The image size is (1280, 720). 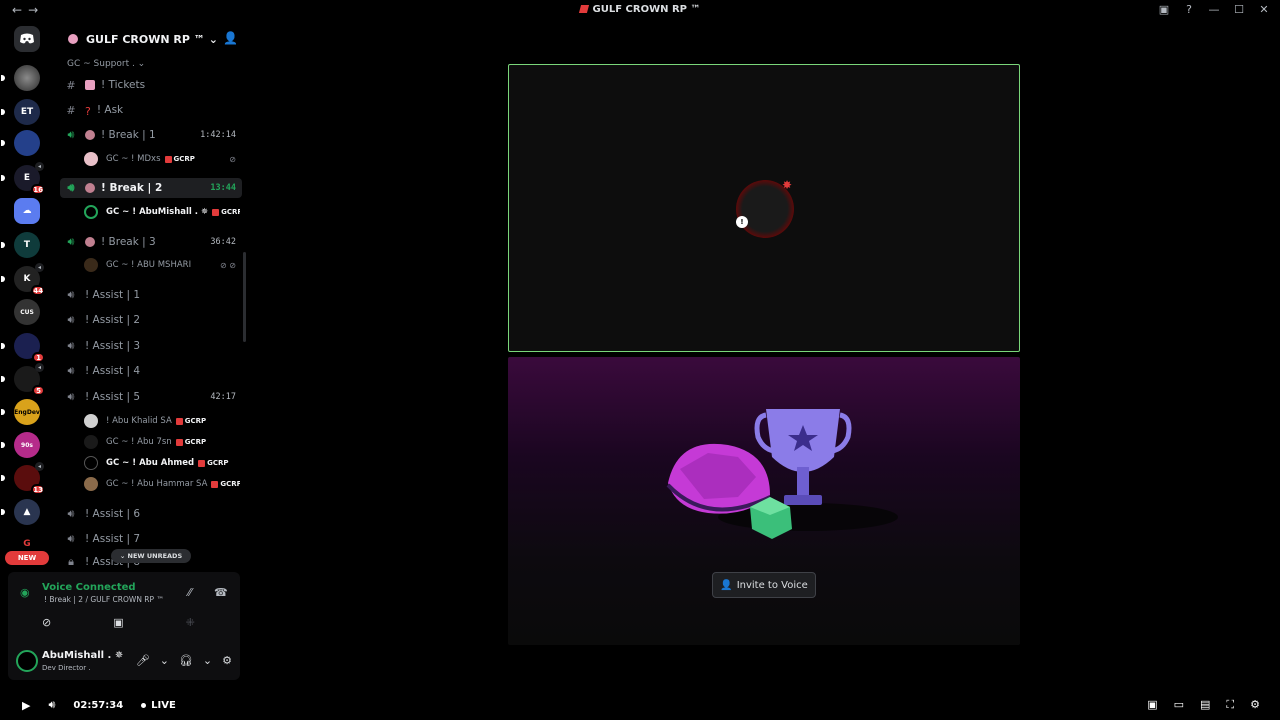 I want to click on channel-scrollbar, so click(x=244, y=297).